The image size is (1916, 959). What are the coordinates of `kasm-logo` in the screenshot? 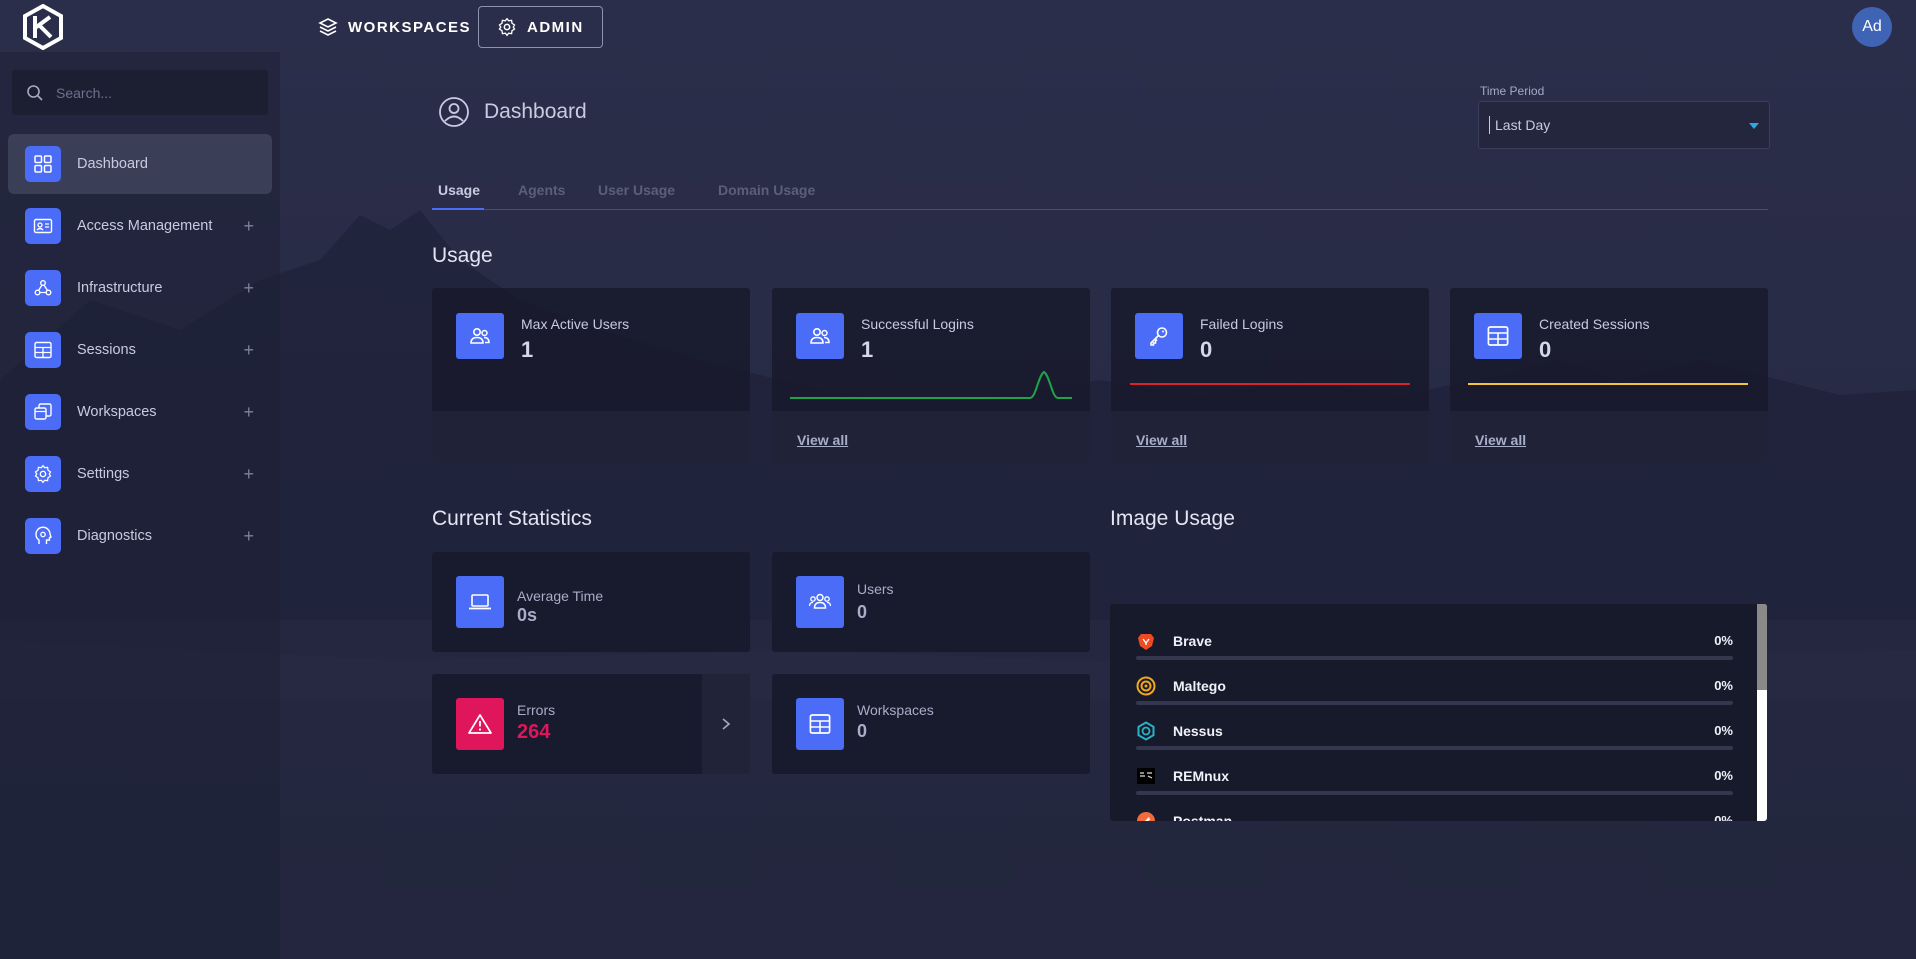 It's located at (43, 27).